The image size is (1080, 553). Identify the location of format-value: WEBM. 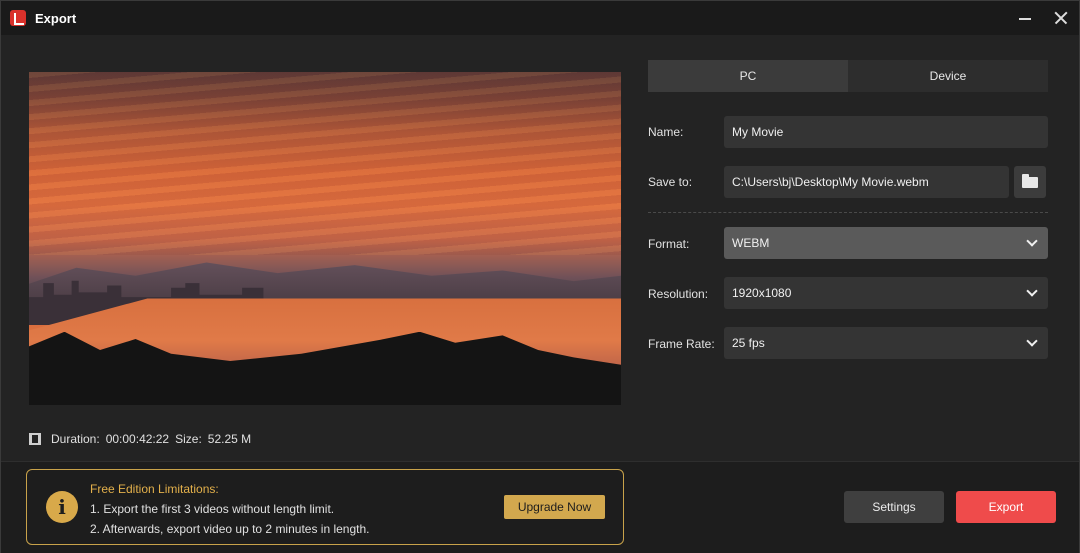
(751, 243).